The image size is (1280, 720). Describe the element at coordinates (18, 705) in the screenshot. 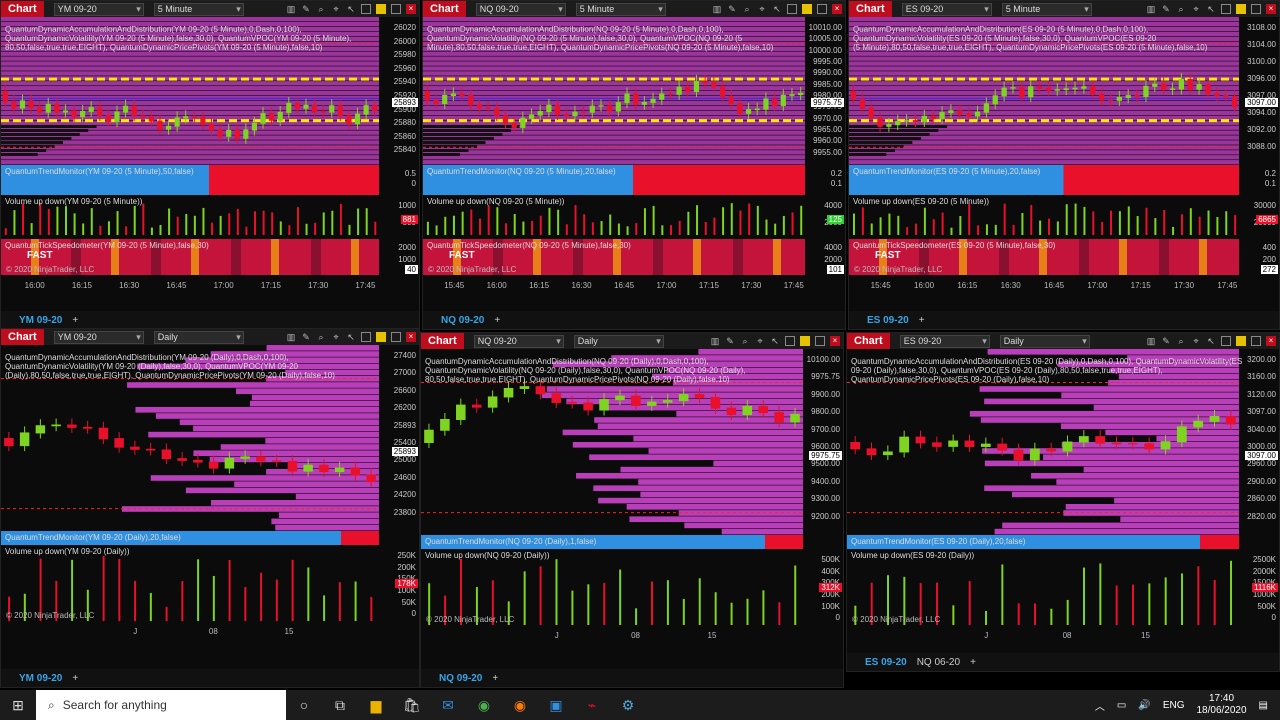

I see `windows-start-icon: ⊞` at that location.